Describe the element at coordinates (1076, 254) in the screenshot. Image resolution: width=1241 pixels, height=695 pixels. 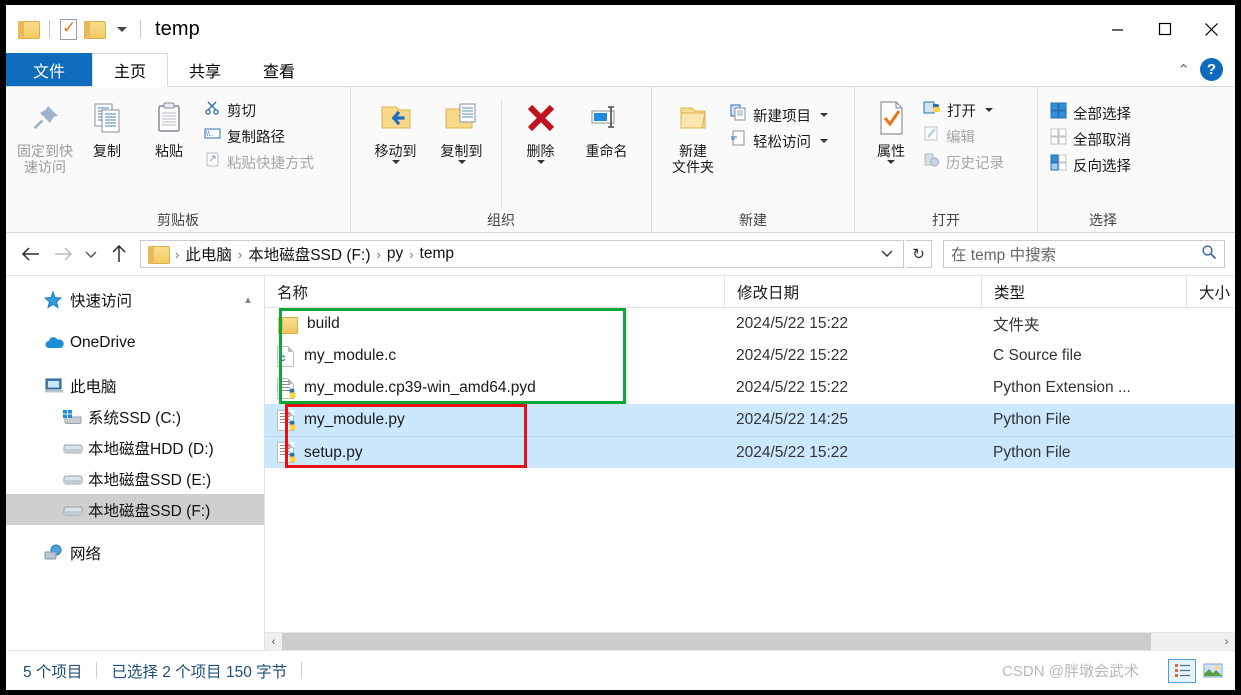
I see `search-input: 在 temp 中搜索` at that location.